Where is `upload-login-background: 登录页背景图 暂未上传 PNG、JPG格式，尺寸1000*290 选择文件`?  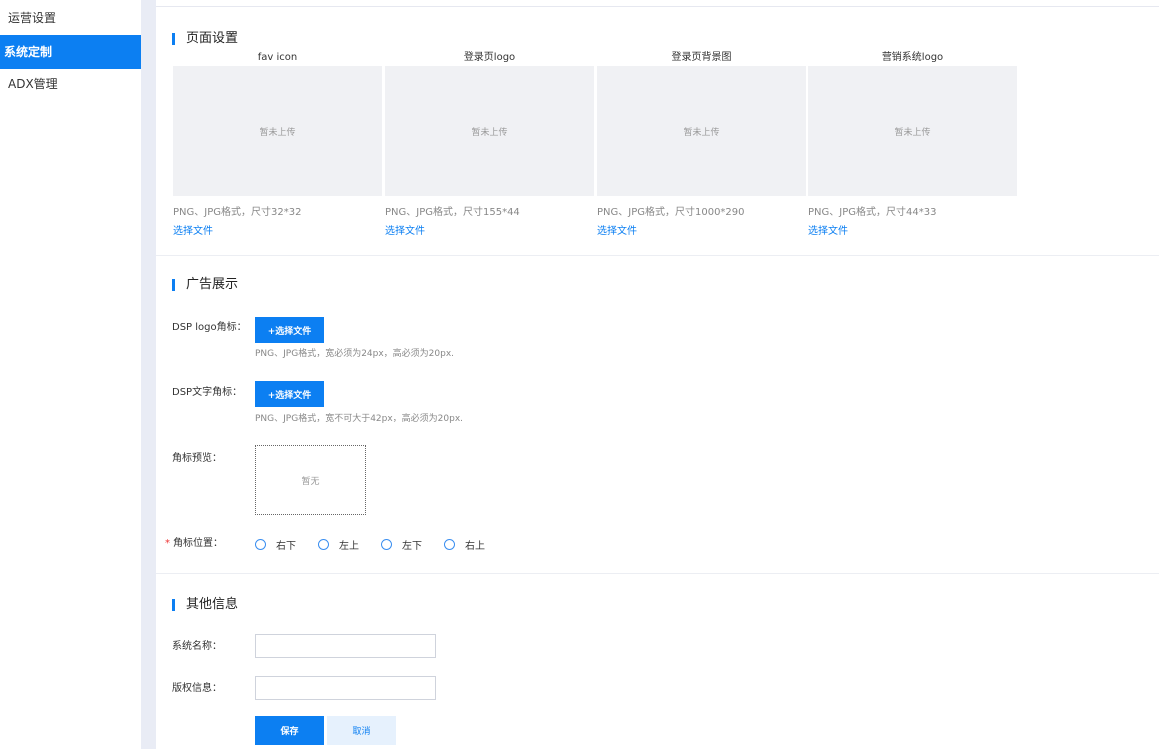
upload-login-background: 登录页背景图 暂未上传 PNG、JPG格式，尺寸1000*290 选择文件 is located at coordinates (701, 144).